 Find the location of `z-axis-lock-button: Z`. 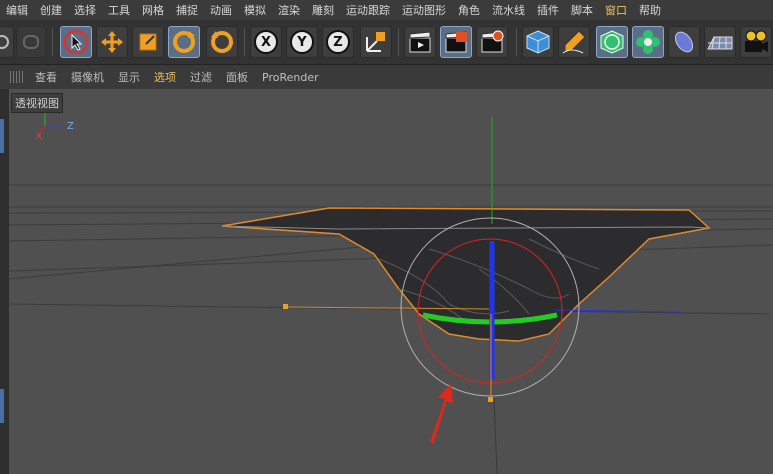

z-axis-lock-button: Z is located at coordinates (338, 42).